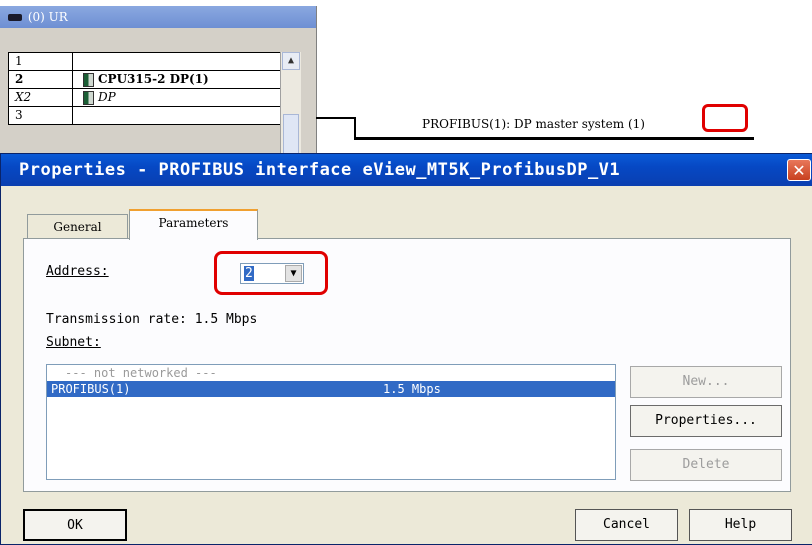 The height and width of the screenshot is (545, 812). I want to click on ok-button: OK, so click(75, 525).